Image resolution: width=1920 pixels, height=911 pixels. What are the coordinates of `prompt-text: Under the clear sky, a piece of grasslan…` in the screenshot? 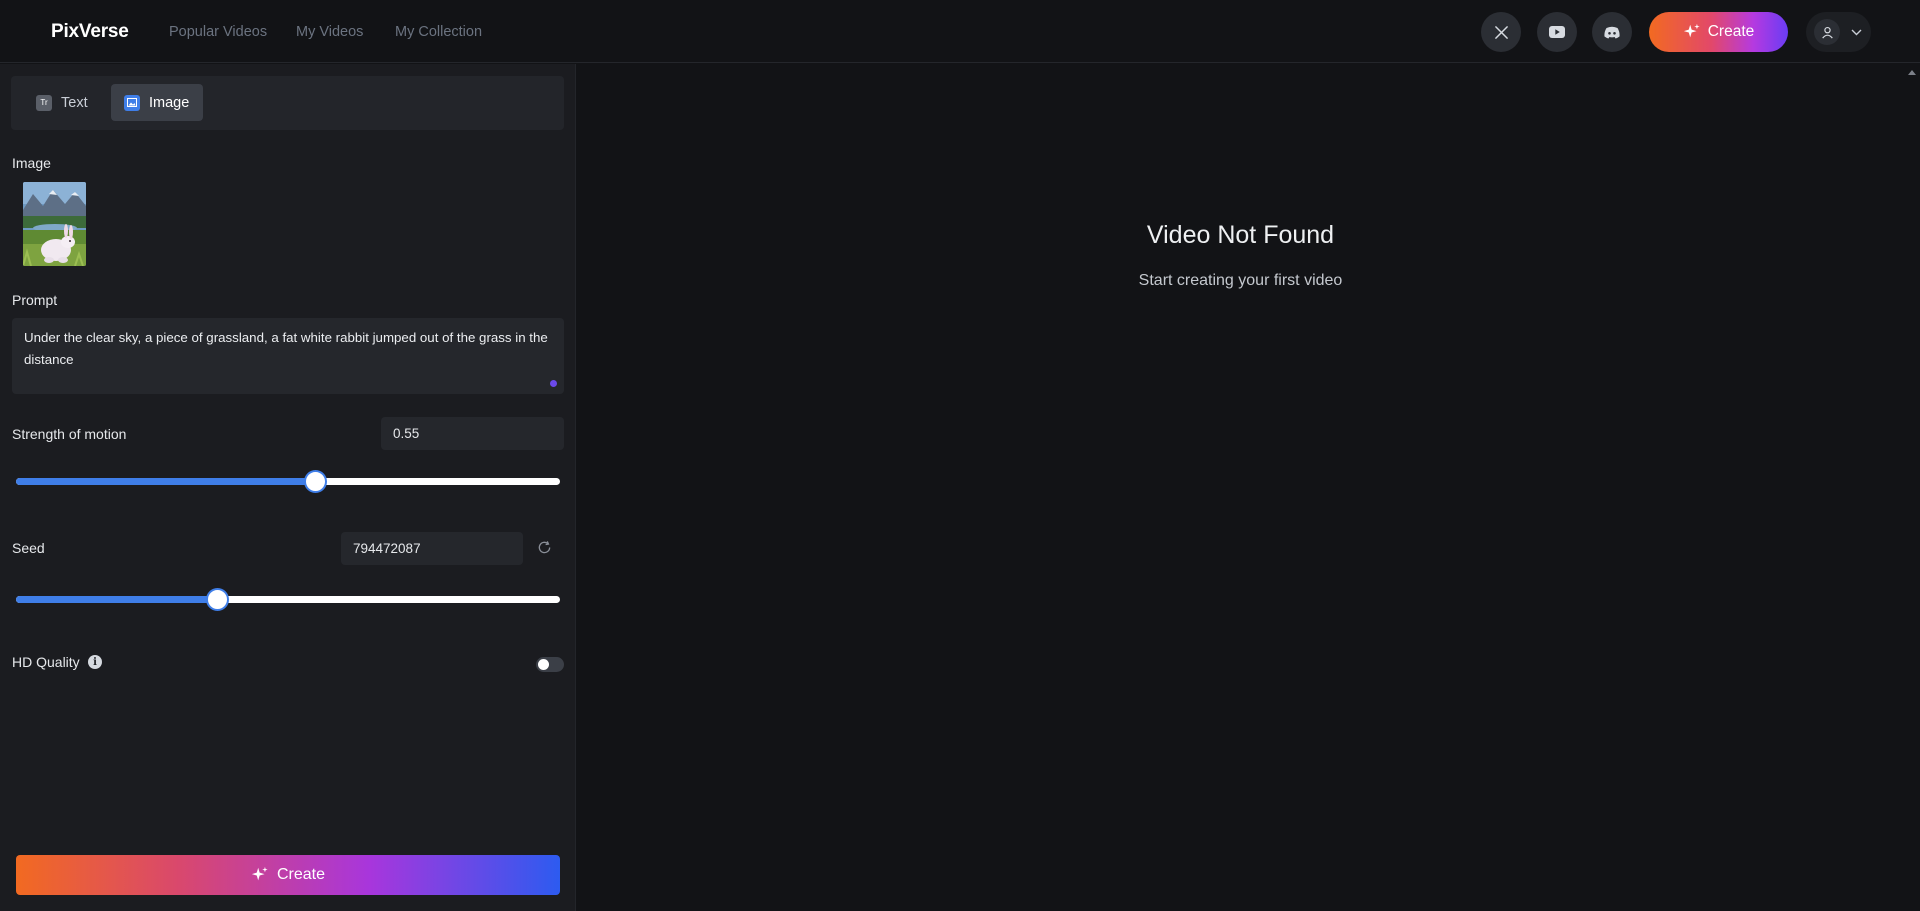 It's located at (286, 348).